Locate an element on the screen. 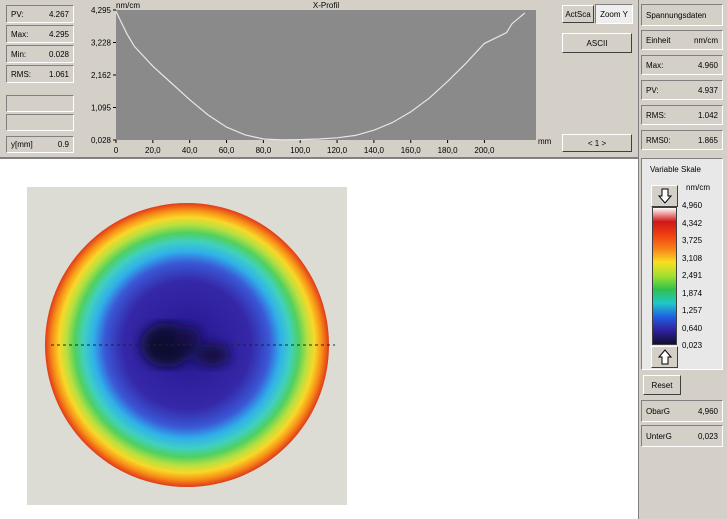 The image size is (727, 519). y-tick-label: 2,162 is located at coordinates (101, 75).